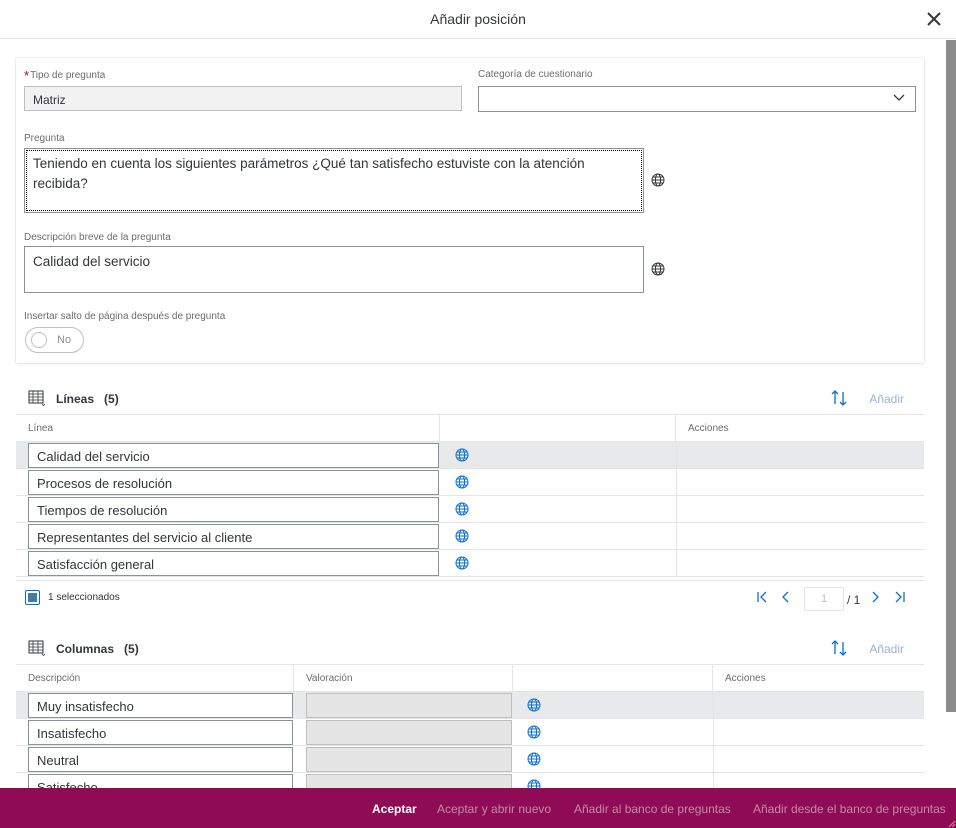 The width and height of the screenshot is (956, 828). I want to click on column-input: Neutral, so click(160, 759).